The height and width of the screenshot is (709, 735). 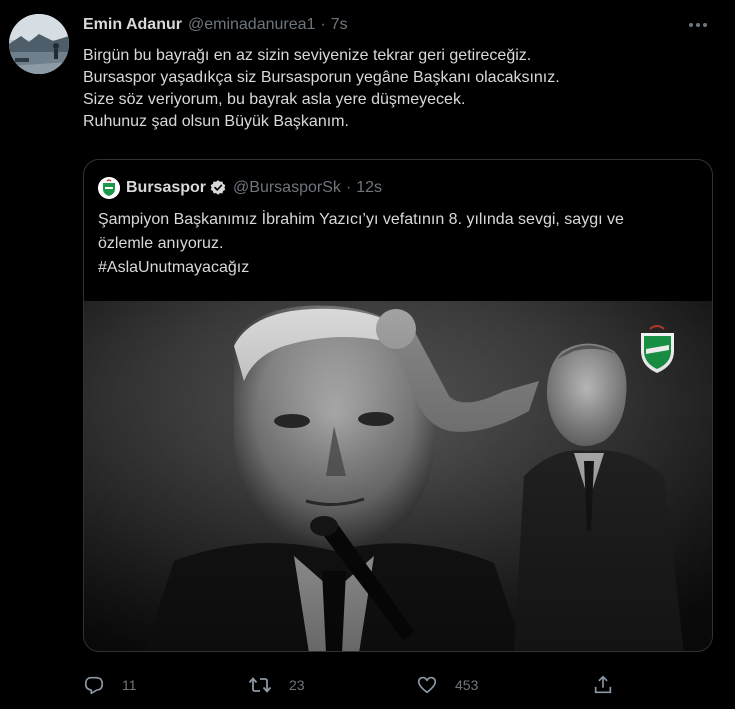 What do you see at coordinates (467, 685) in the screenshot?
I see `like-count: 453` at bounding box center [467, 685].